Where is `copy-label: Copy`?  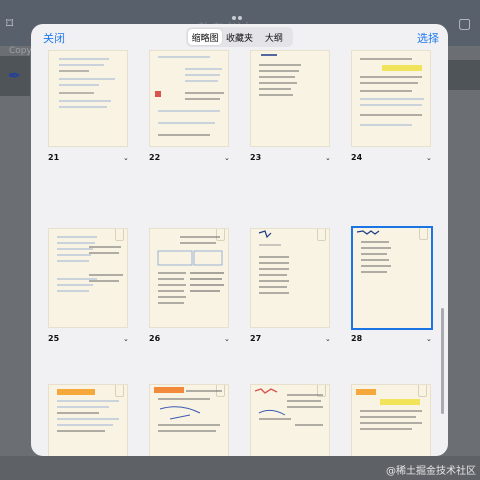
copy-label: Copy is located at coordinates (20, 51).